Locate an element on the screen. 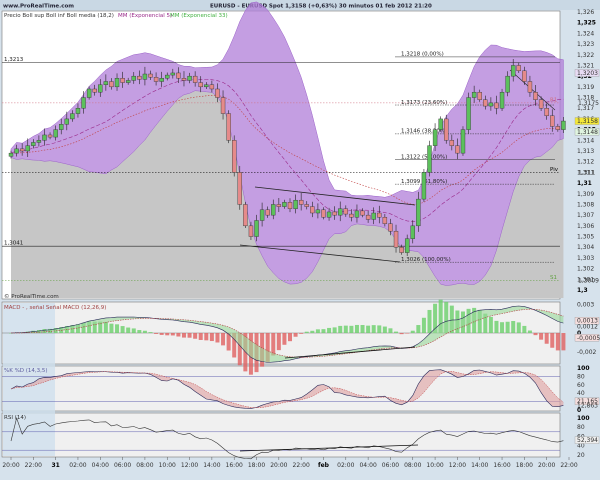 The height and width of the screenshot is (480, 600). price-axis-tick: 1,323 is located at coordinates (585, 44).